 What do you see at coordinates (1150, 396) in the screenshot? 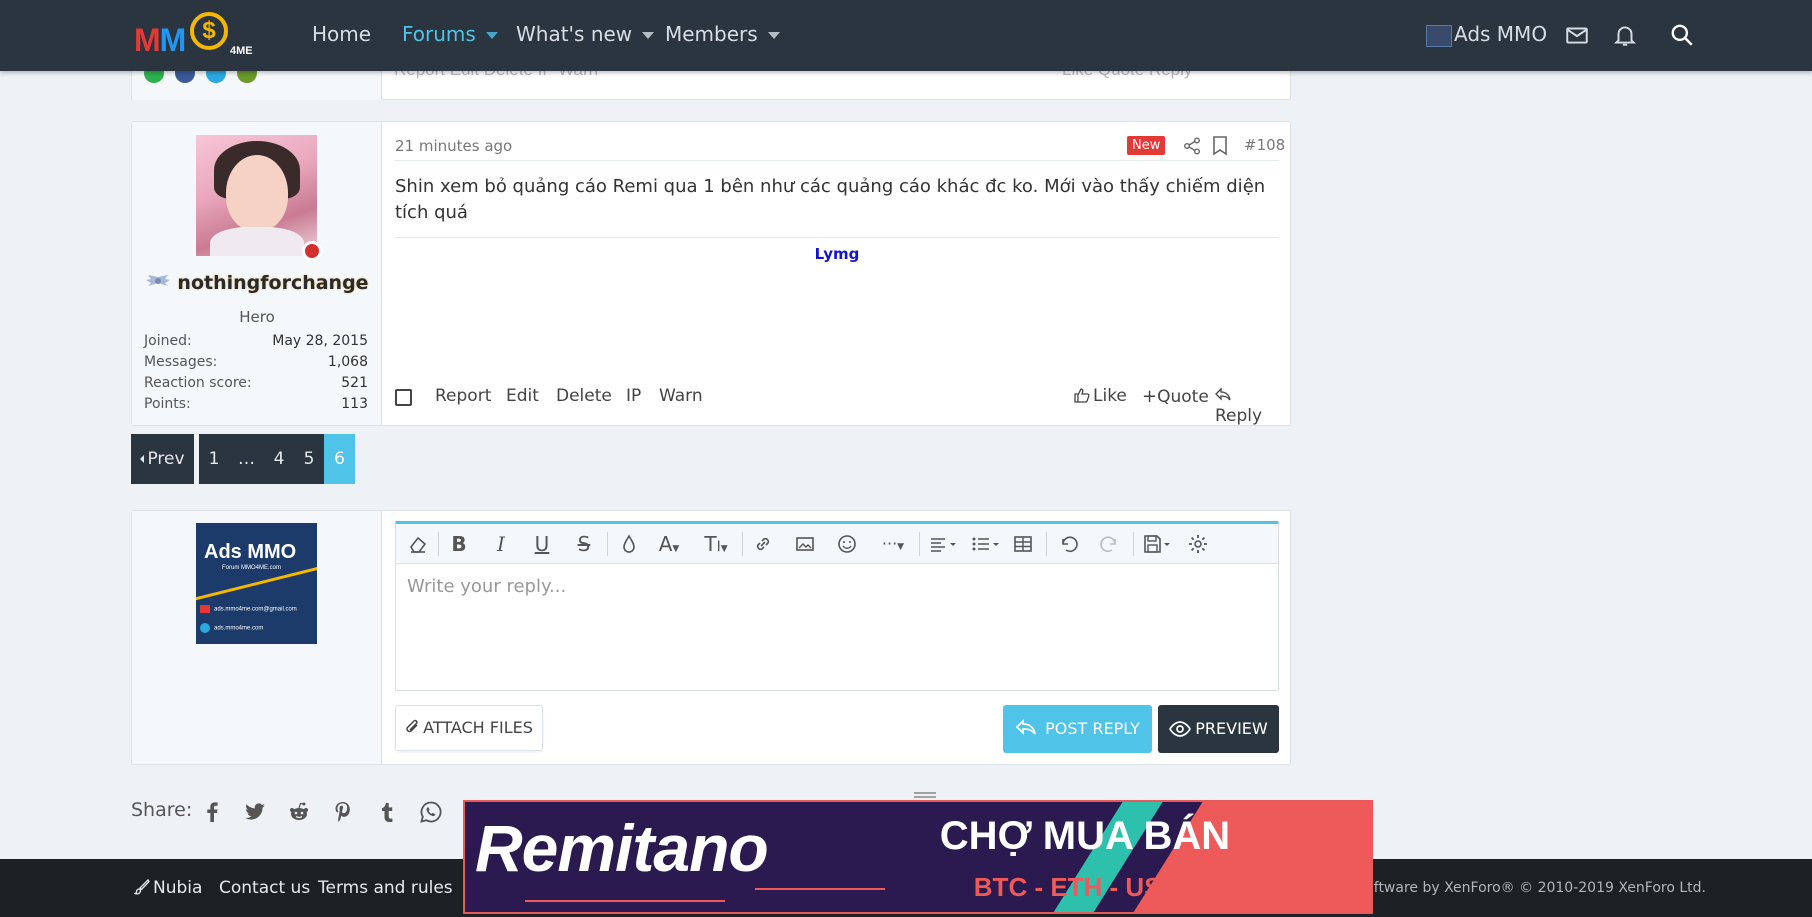
I see `plus-icon: +` at bounding box center [1150, 396].